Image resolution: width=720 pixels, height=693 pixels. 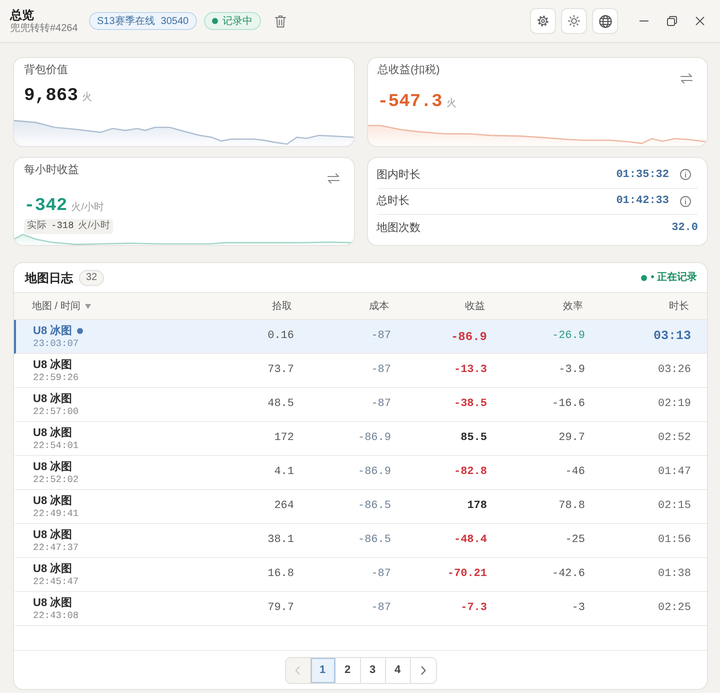 What do you see at coordinates (679, 306) in the screenshot?
I see `column-header: 时长` at bounding box center [679, 306].